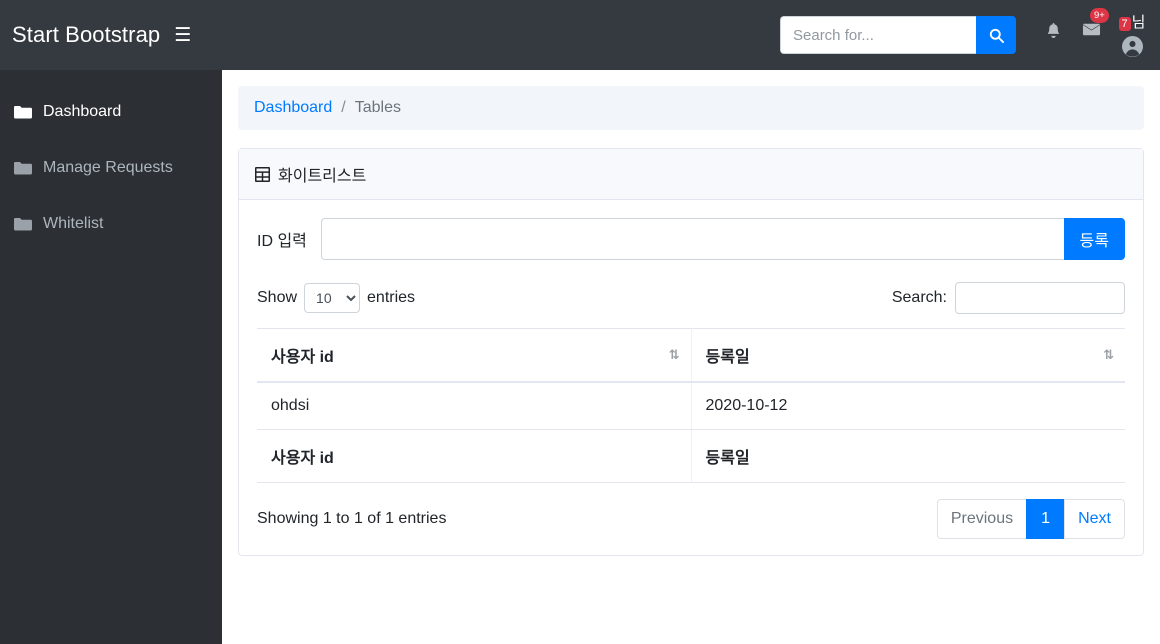  I want to click on table-row: ohdsi 2020-10-12, so click(691, 406).